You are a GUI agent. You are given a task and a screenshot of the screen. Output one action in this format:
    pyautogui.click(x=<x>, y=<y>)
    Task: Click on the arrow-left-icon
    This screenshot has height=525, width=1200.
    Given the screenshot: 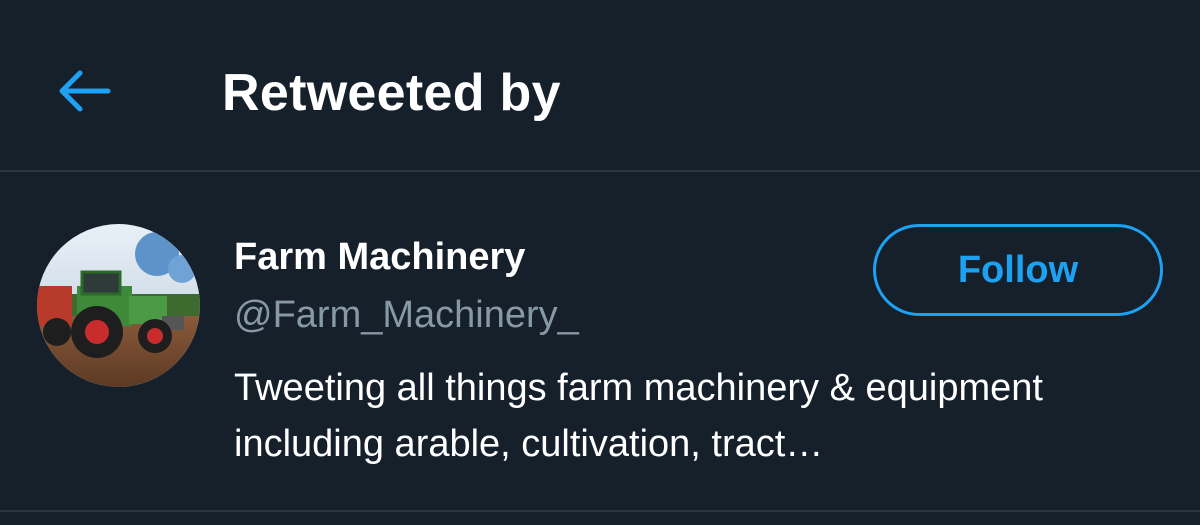 What is the action you would take?
    pyautogui.click(x=85, y=91)
    